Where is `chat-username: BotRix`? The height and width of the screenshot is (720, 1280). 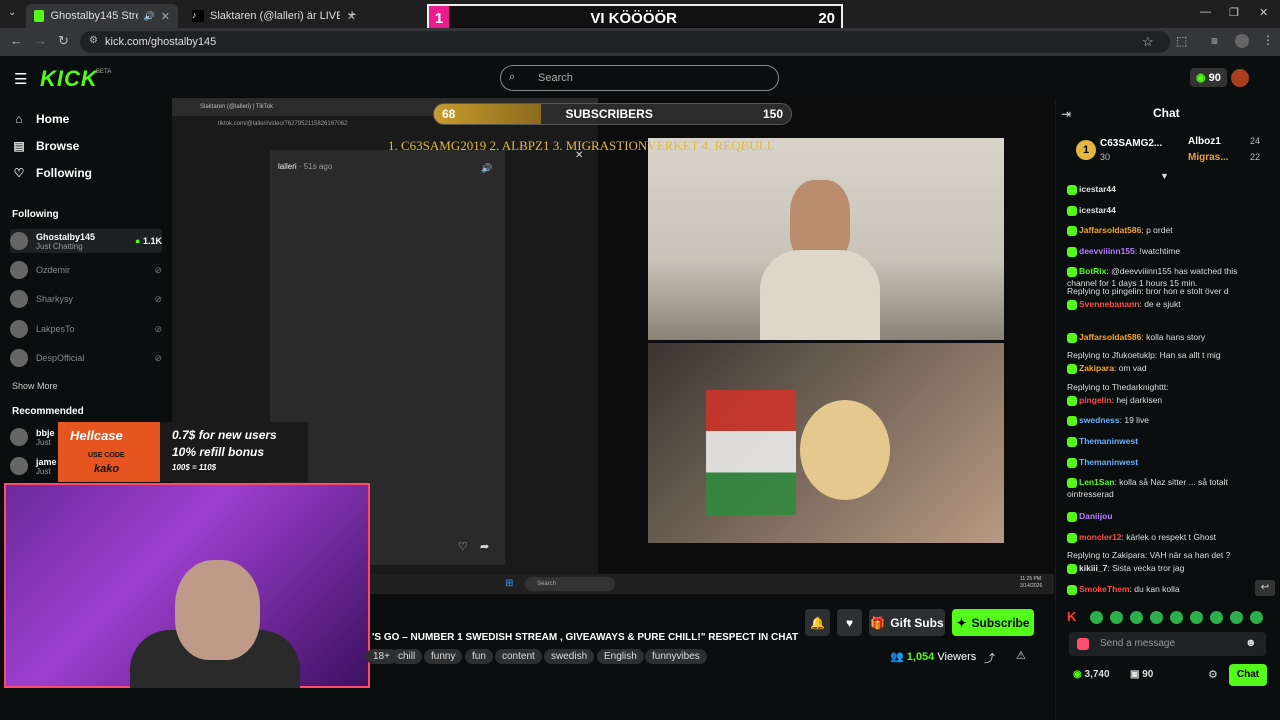
chat-username: BotRix is located at coordinates (1092, 271).